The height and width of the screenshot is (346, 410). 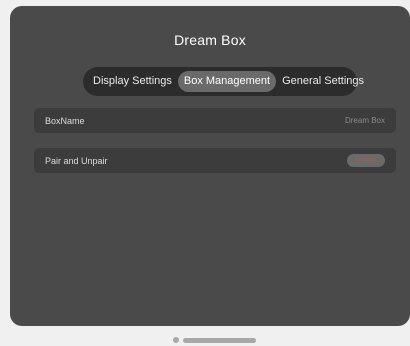 I want to click on box-name-label: BoxName, so click(x=65, y=120).